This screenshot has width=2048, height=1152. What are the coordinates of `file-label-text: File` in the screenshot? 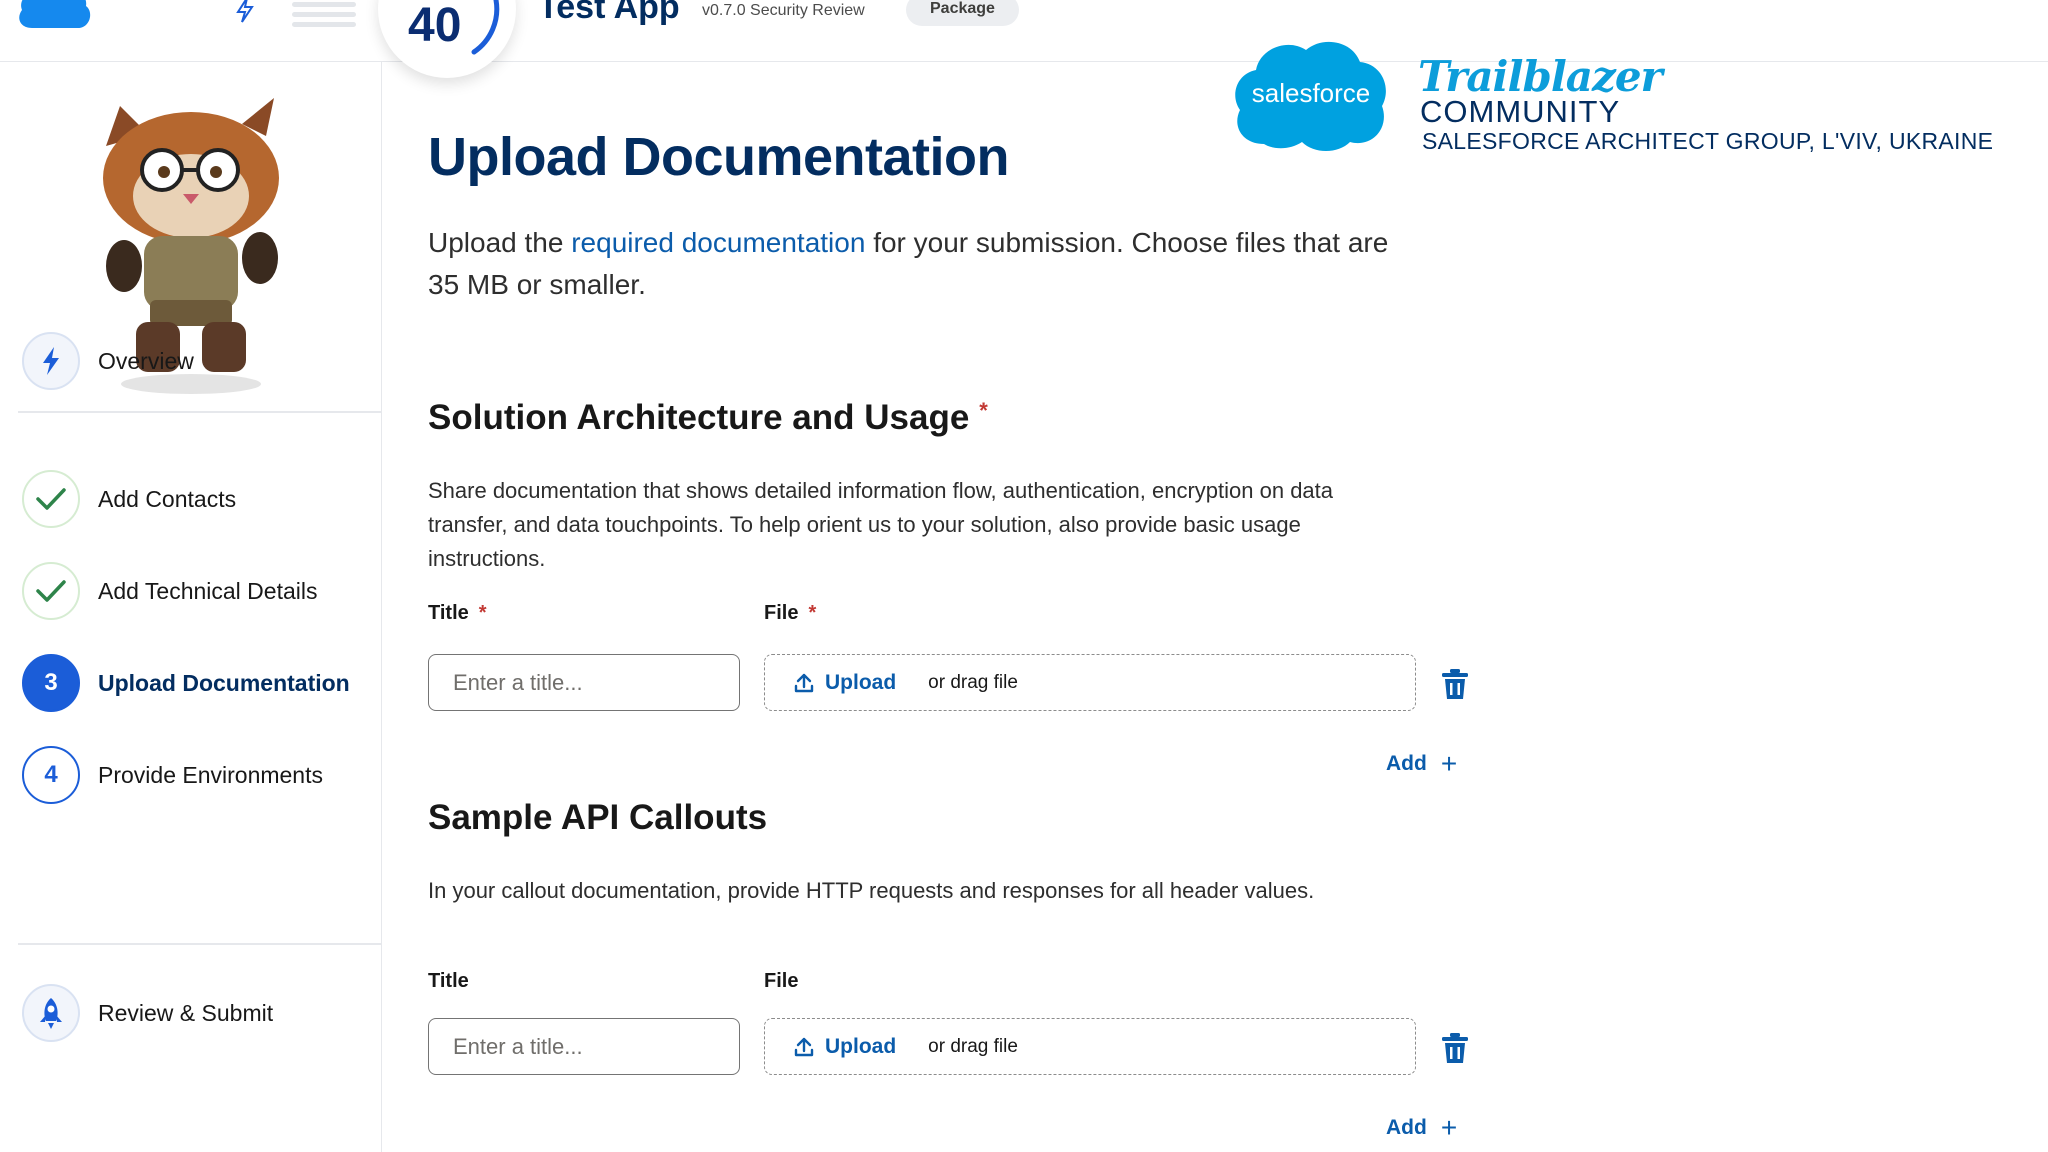 It's located at (781, 613).